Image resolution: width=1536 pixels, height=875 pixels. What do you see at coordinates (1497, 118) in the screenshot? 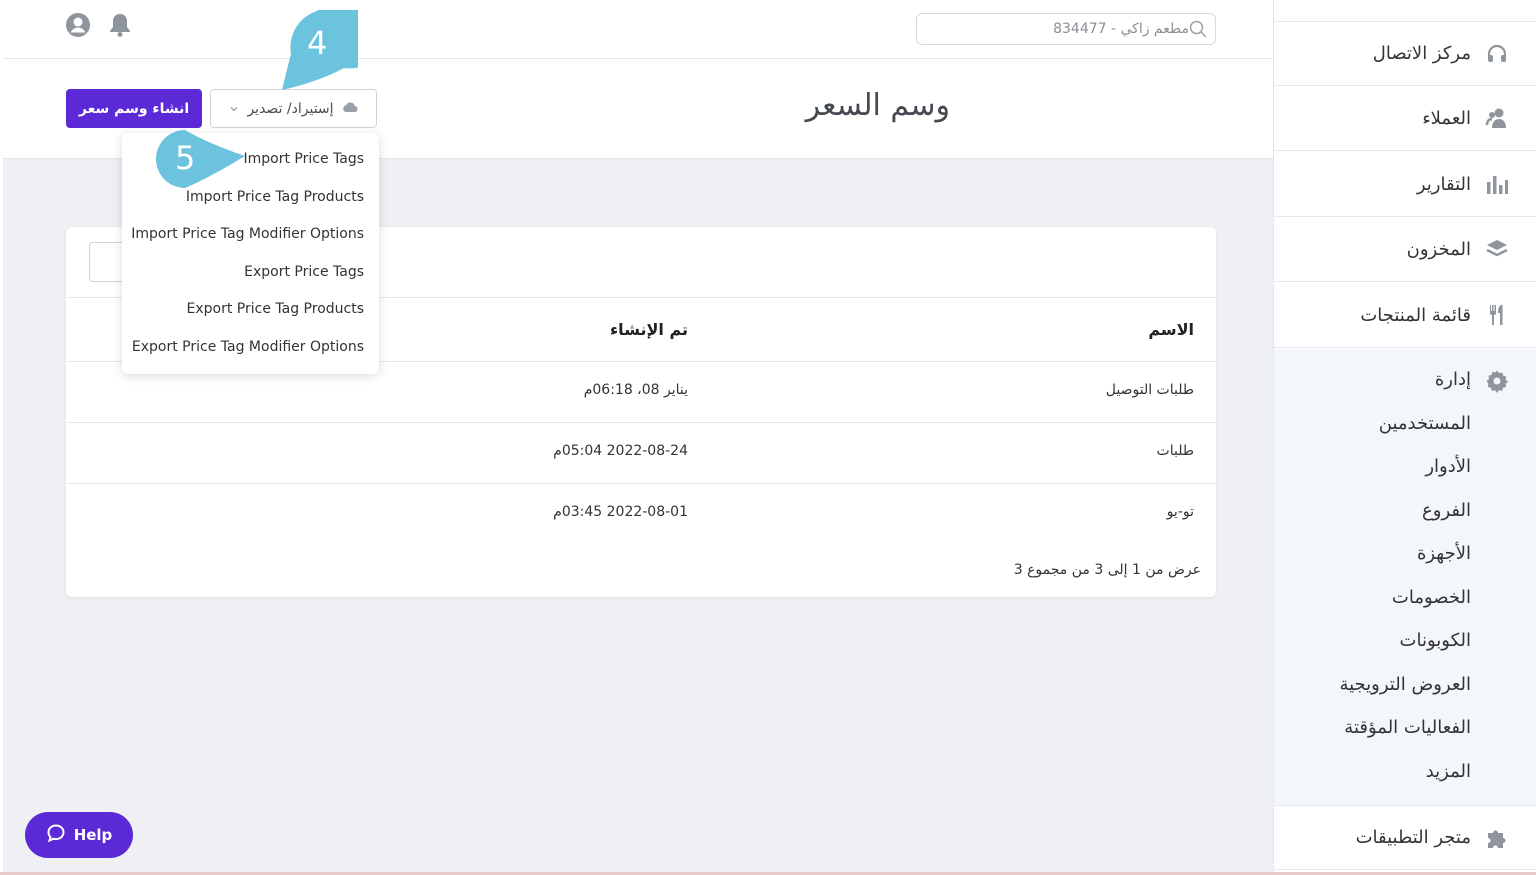
I see `users-icon` at bounding box center [1497, 118].